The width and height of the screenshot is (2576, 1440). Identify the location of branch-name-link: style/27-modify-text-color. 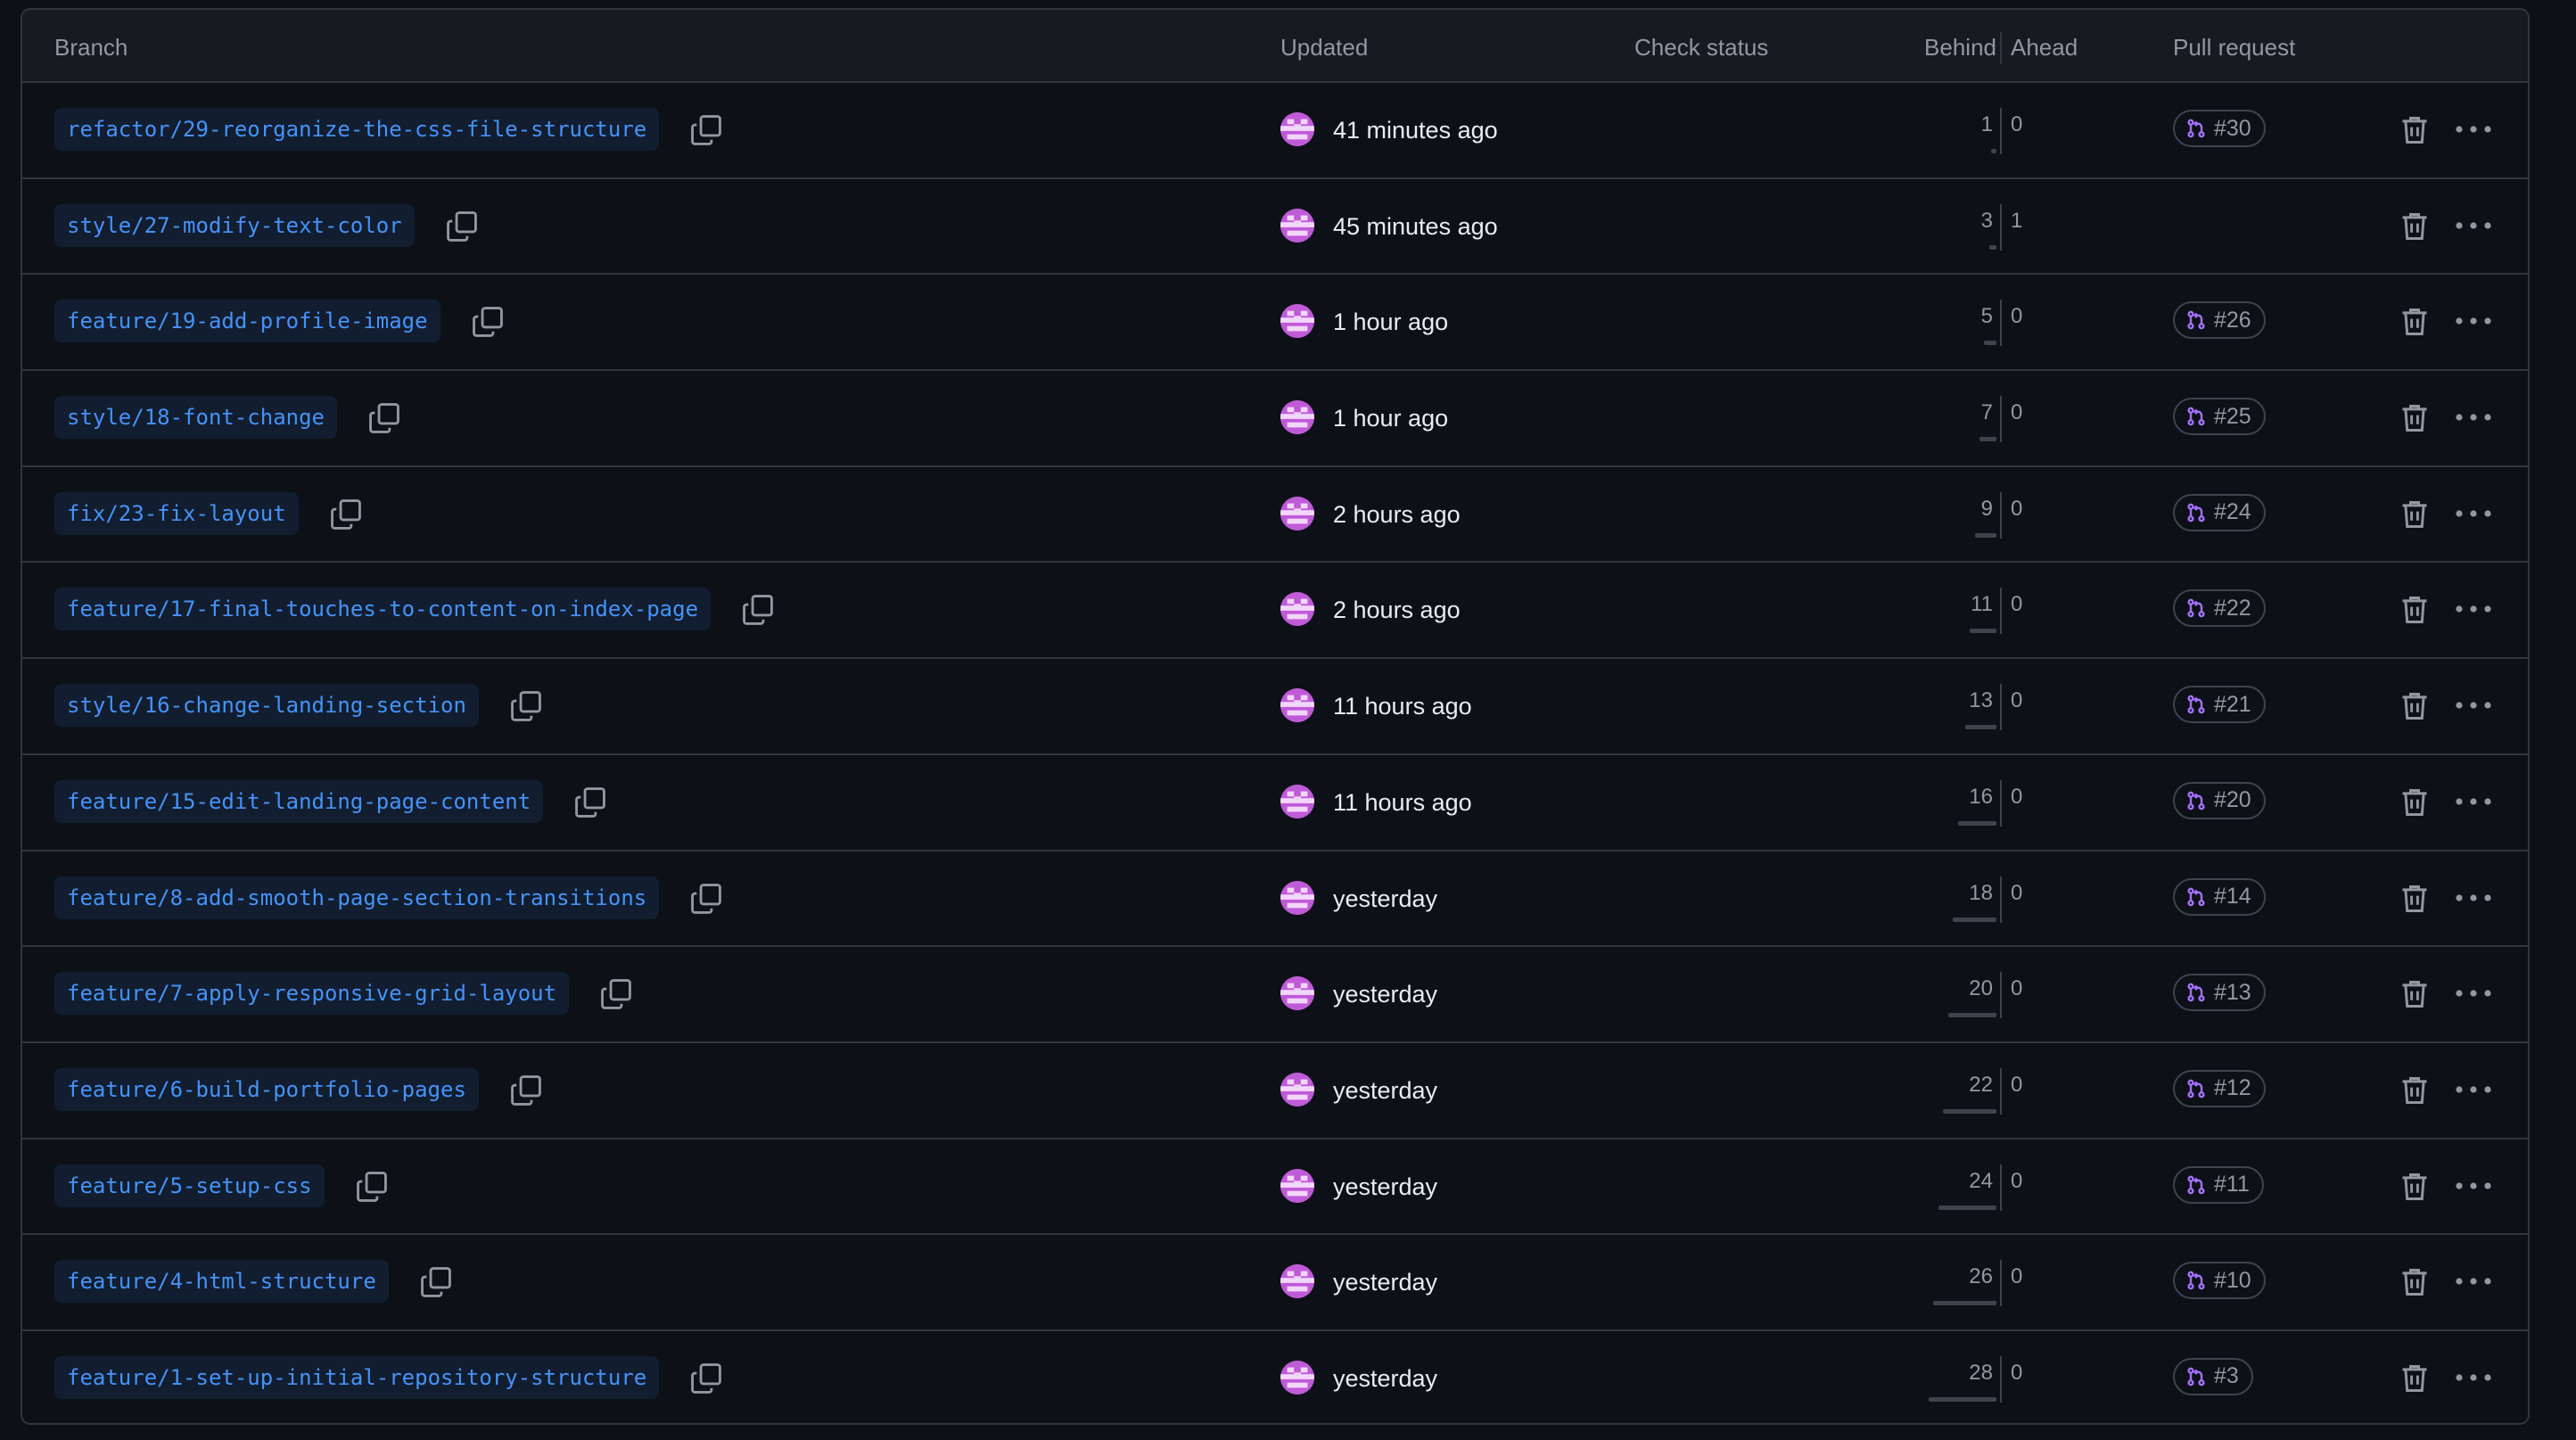
(234, 225).